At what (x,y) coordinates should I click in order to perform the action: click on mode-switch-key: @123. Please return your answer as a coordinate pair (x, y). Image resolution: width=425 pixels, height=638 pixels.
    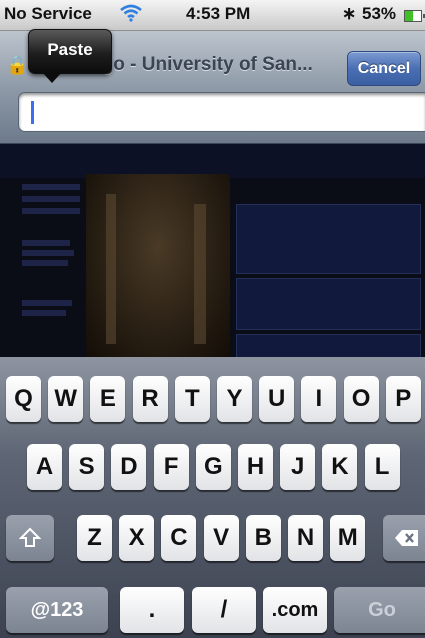
    Looking at the image, I should click on (57, 610).